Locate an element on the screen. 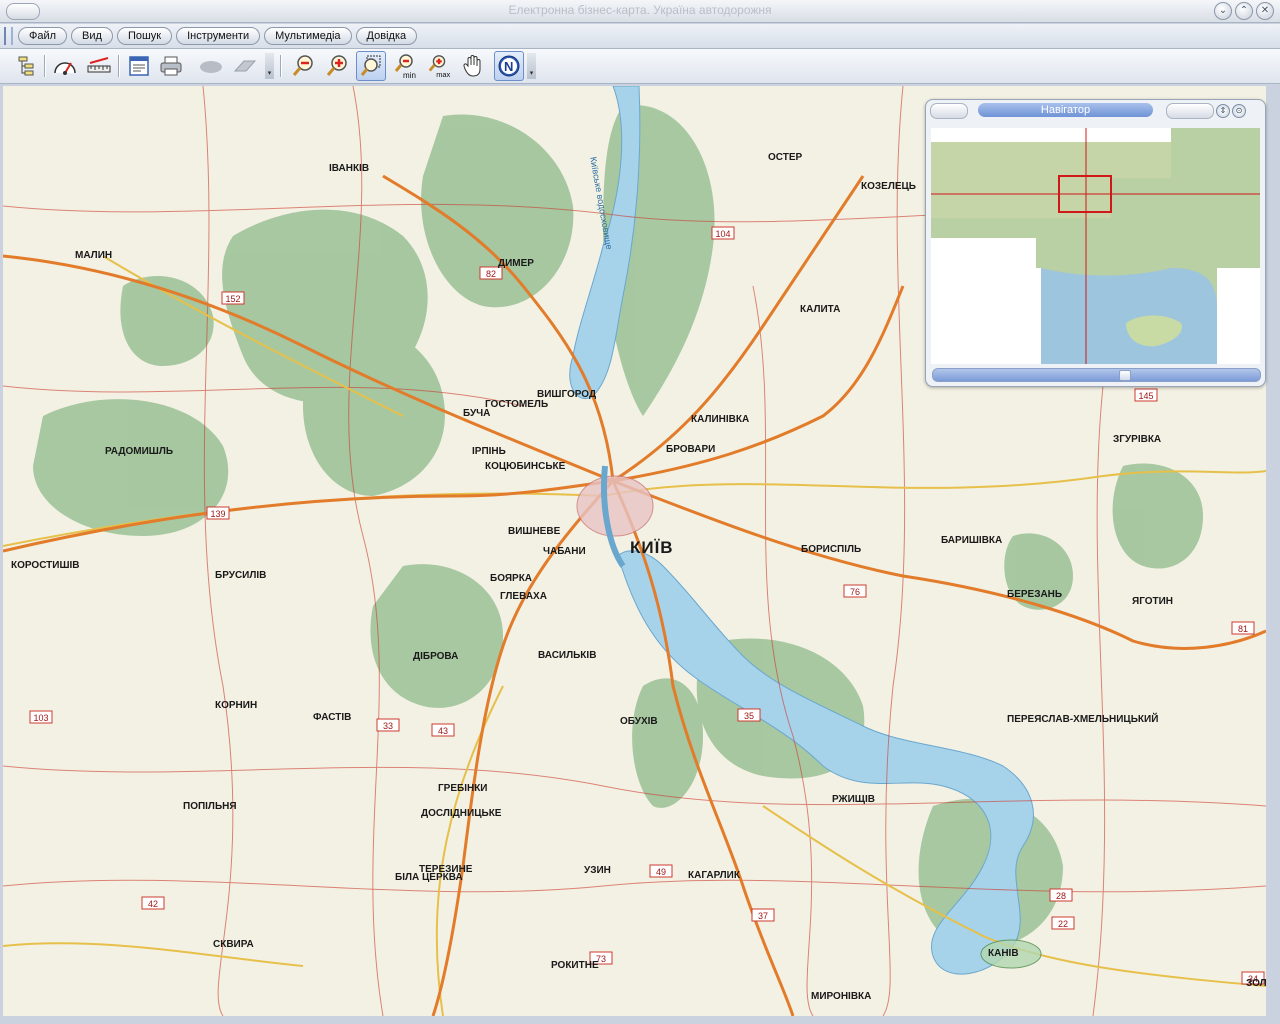  navigator-resize-icon: ⇕ is located at coordinates (1223, 111).